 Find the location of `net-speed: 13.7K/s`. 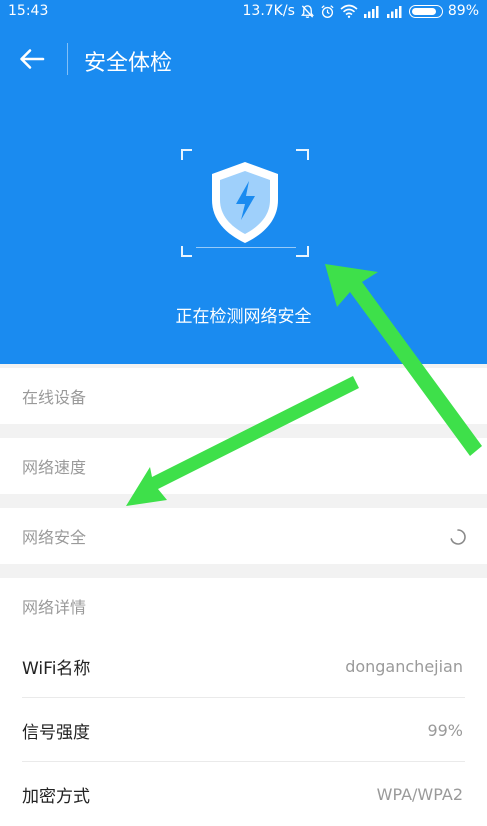

net-speed: 13.7K/s is located at coordinates (268, 11).